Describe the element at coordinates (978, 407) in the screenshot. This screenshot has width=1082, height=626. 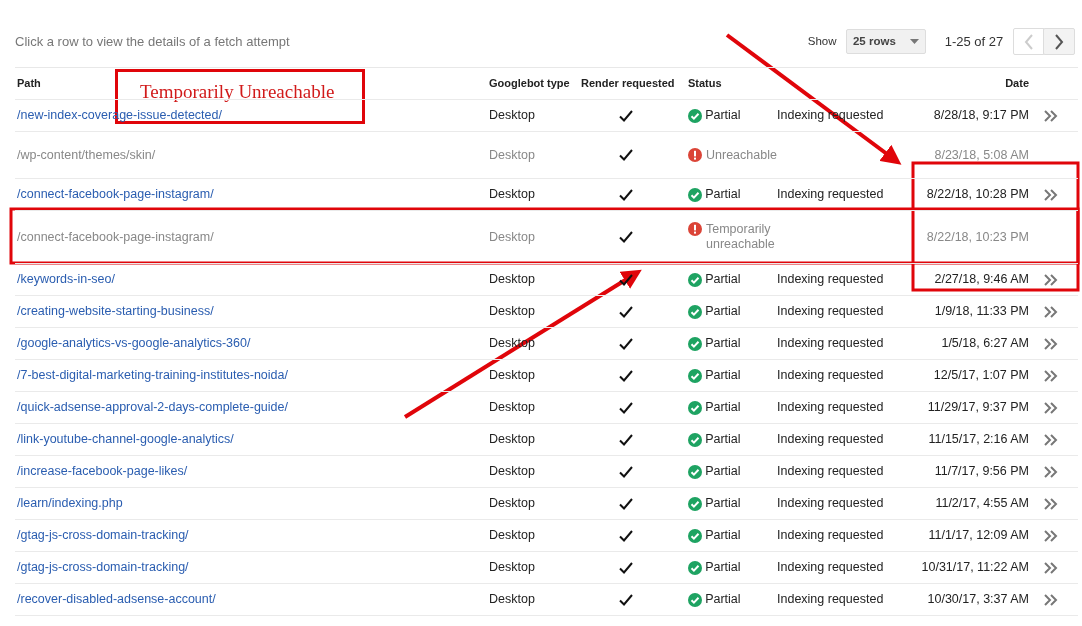
I see `date-cell: 11/29/17, 9:37 PM` at that location.